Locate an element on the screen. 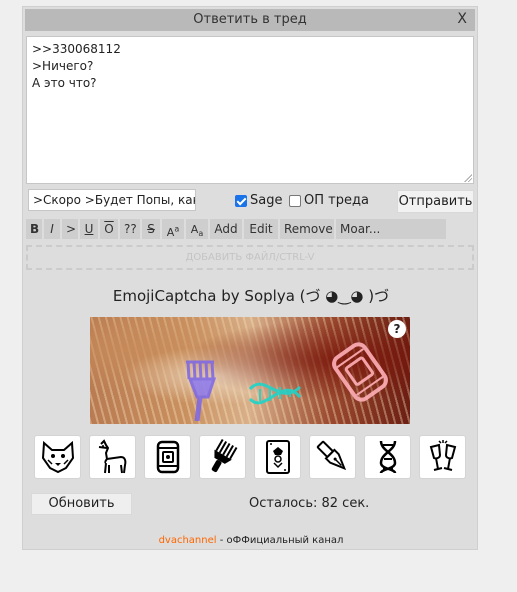 This screenshot has width=517, height=592. strike-button: S is located at coordinates (151, 229).